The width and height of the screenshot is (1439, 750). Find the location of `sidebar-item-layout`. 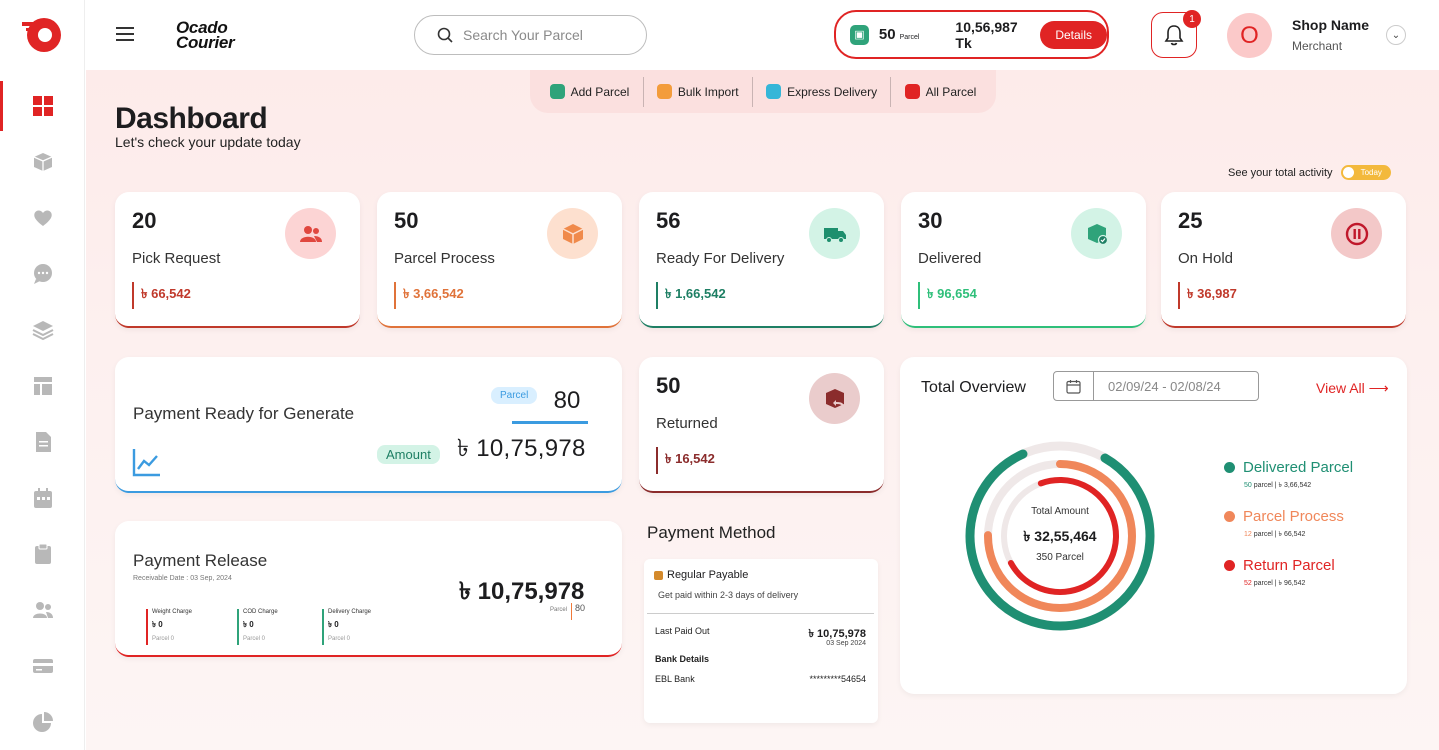

sidebar-item-layout is located at coordinates (42, 386).